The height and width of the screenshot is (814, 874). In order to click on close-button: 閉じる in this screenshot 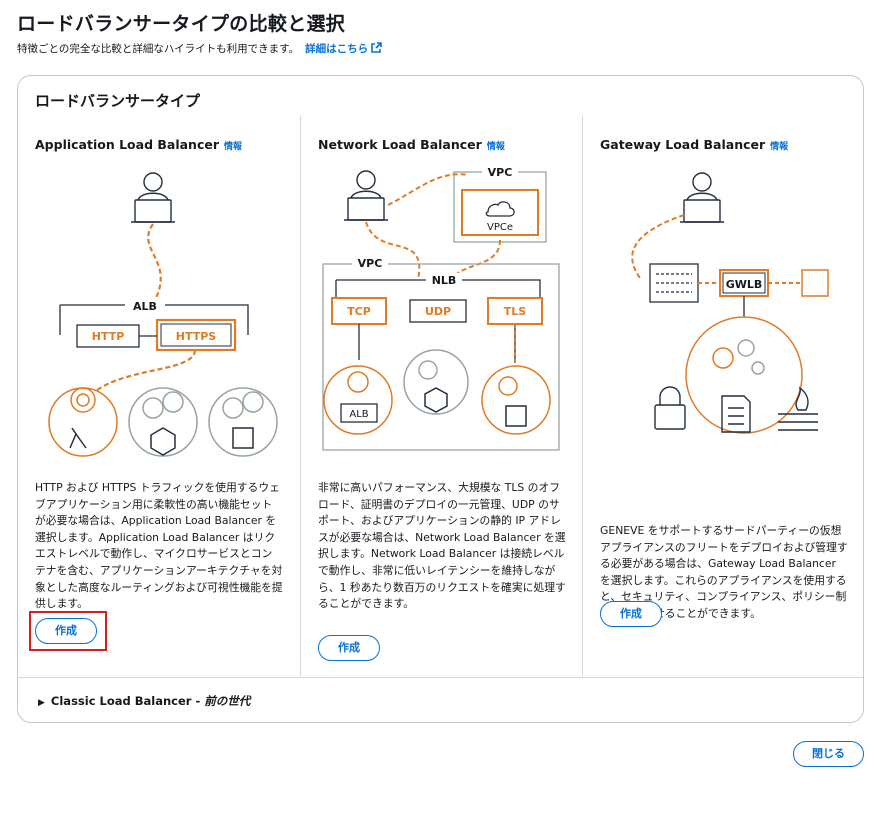, I will do `click(828, 754)`.